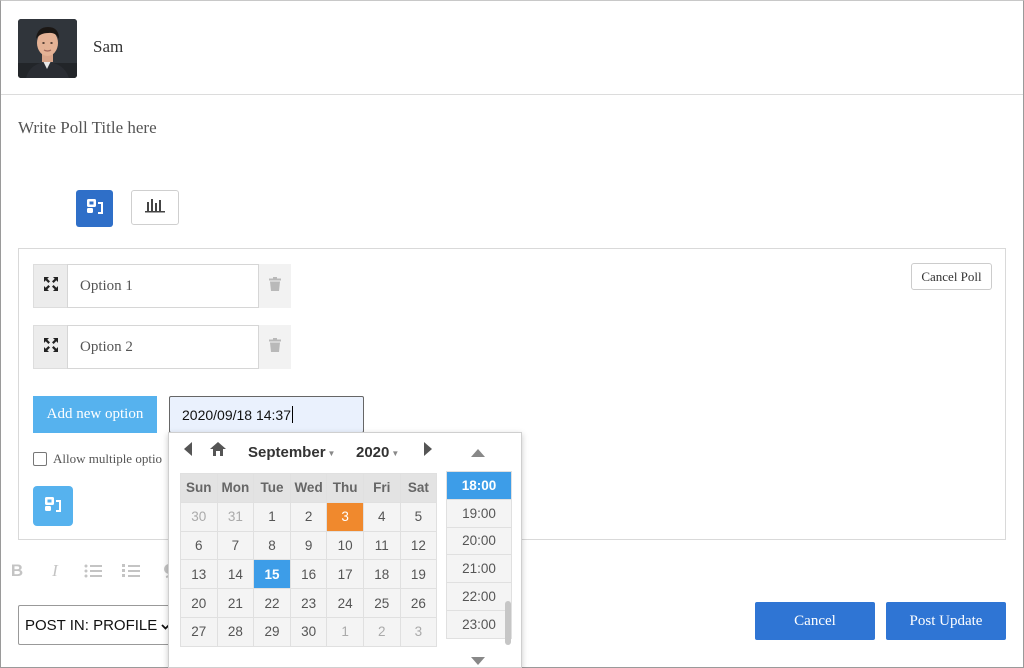  Describe the element at coordinates (478, 661) in the screenshot. I see `time-scroll-down-icon` at that location.